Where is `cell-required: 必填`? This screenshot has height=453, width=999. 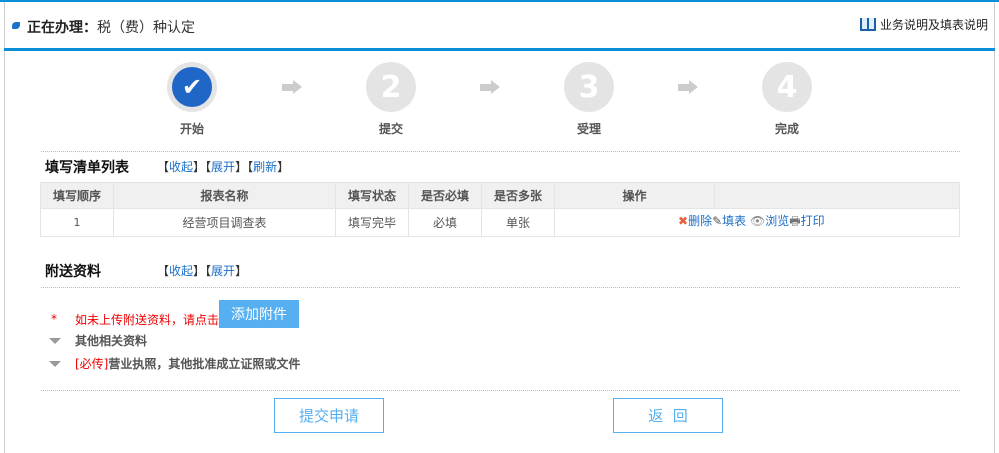 cell-required: 必填 is located at coordinates (445, 222).